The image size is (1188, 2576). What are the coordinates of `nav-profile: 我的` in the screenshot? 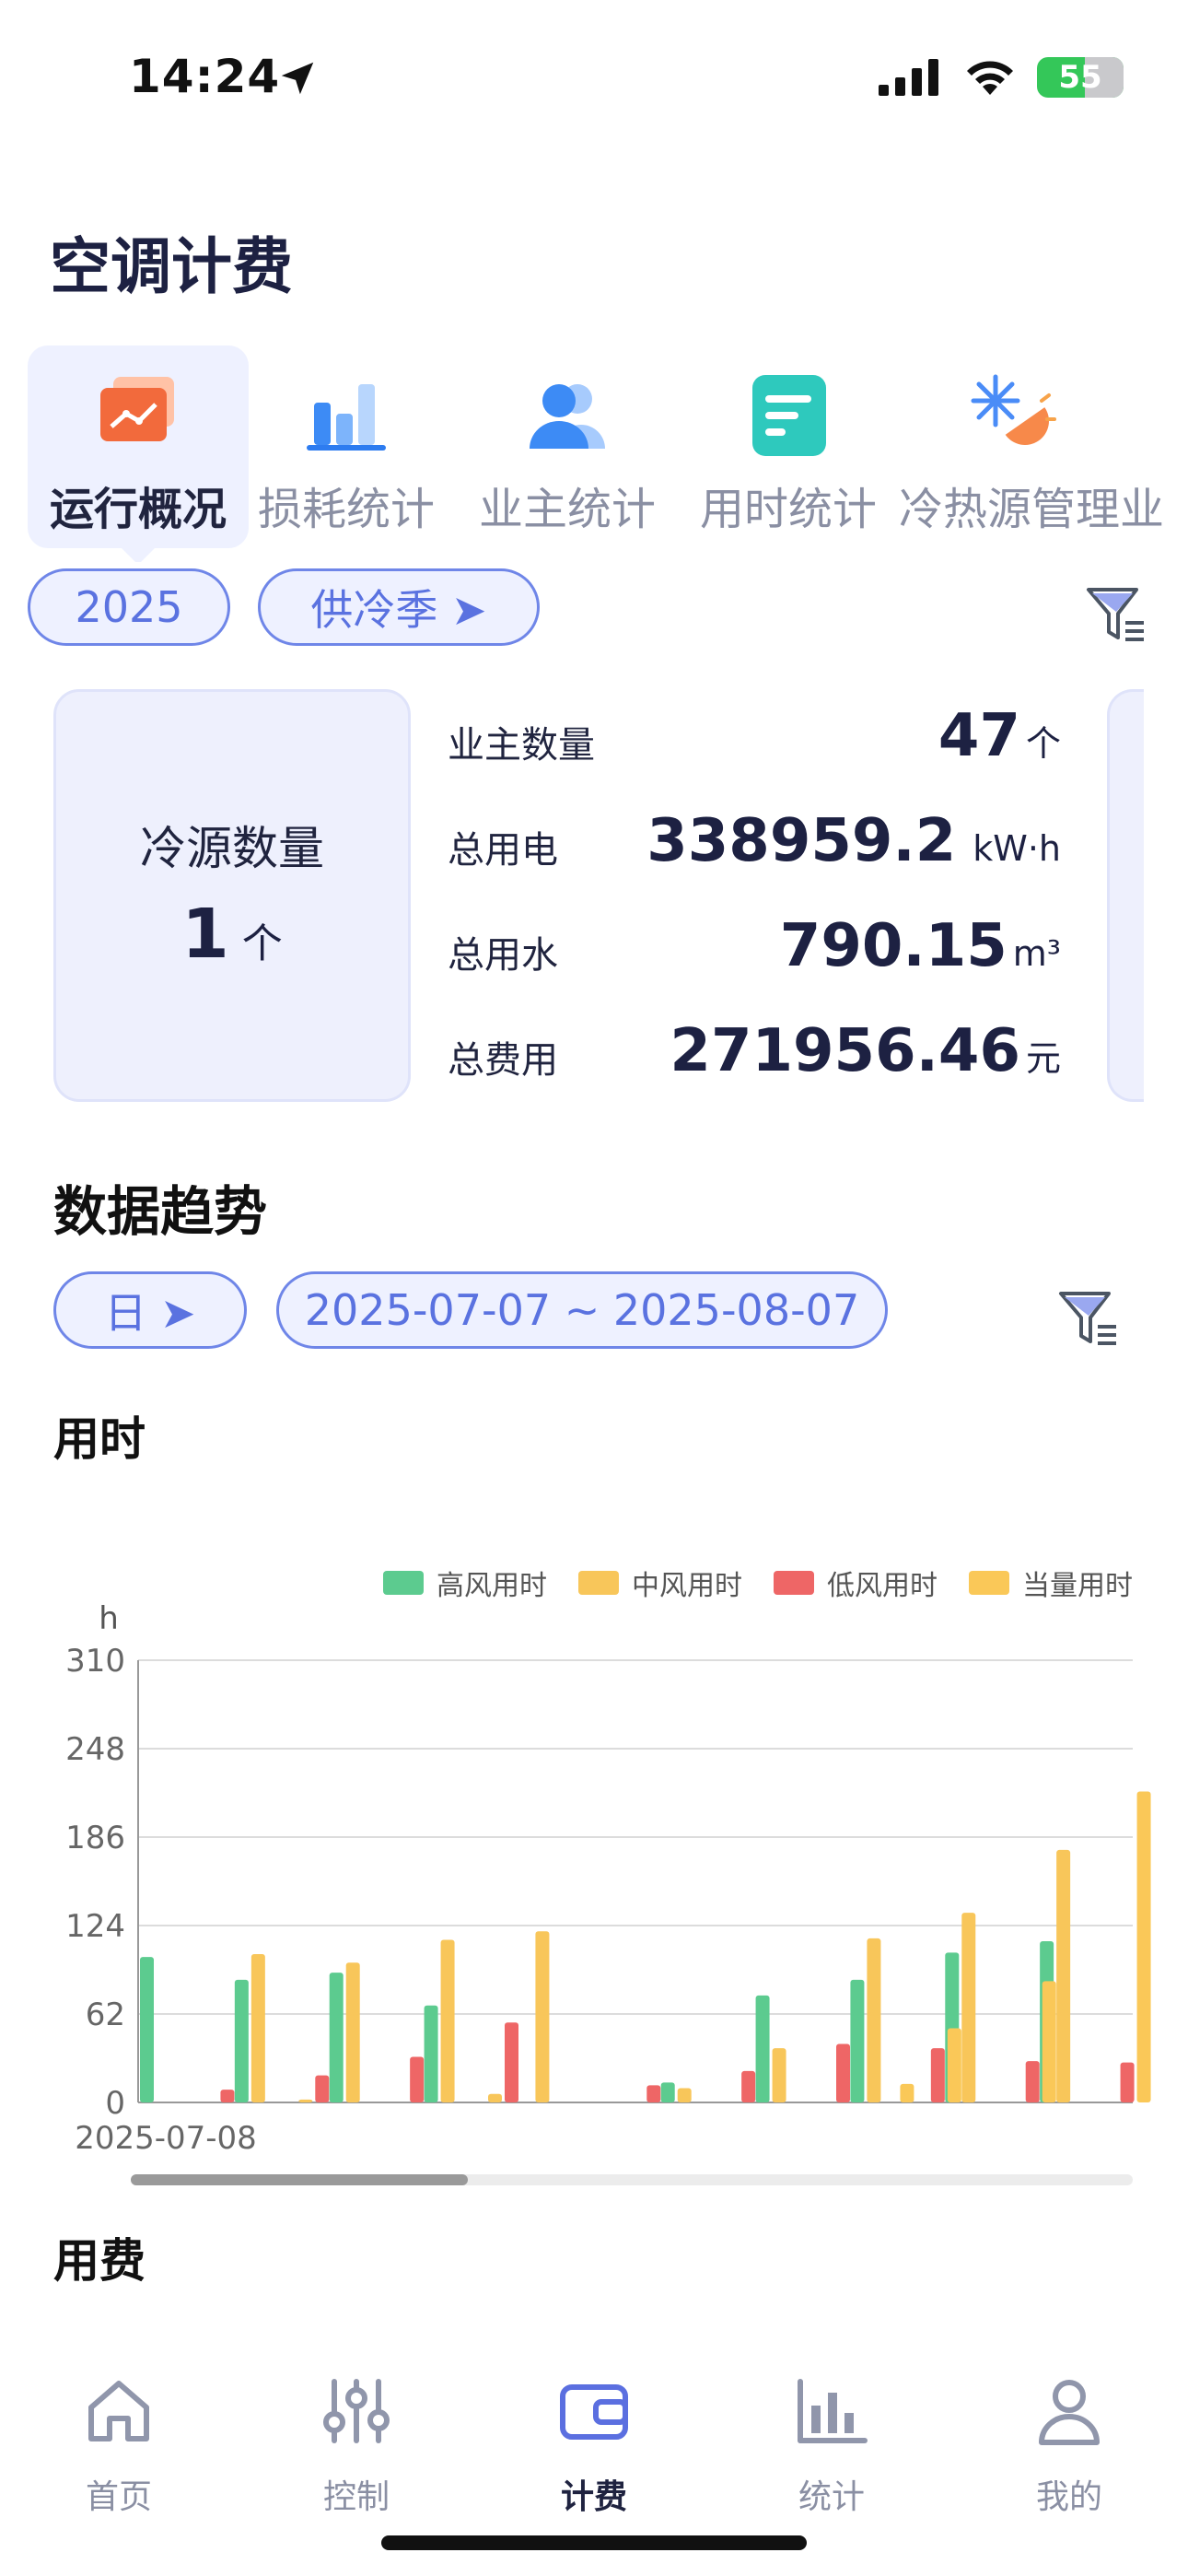 It's located at (1069, 2446).